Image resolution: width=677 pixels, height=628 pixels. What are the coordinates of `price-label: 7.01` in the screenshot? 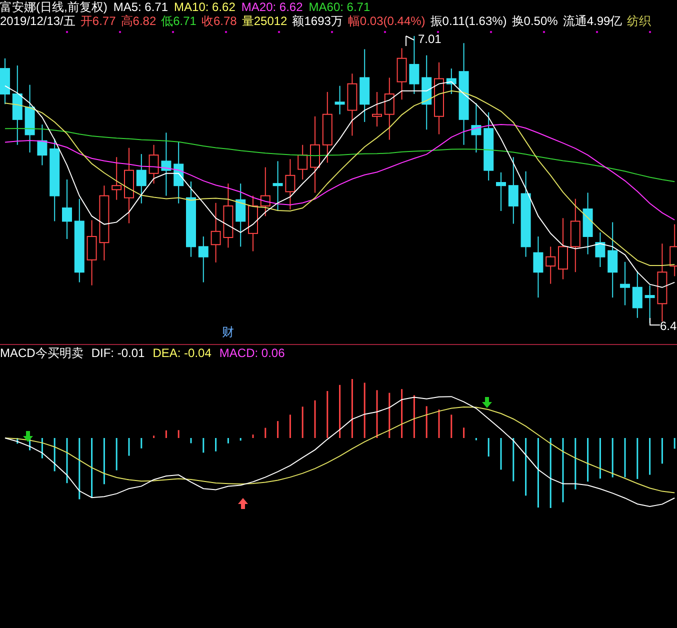 It's located at (430, 39).